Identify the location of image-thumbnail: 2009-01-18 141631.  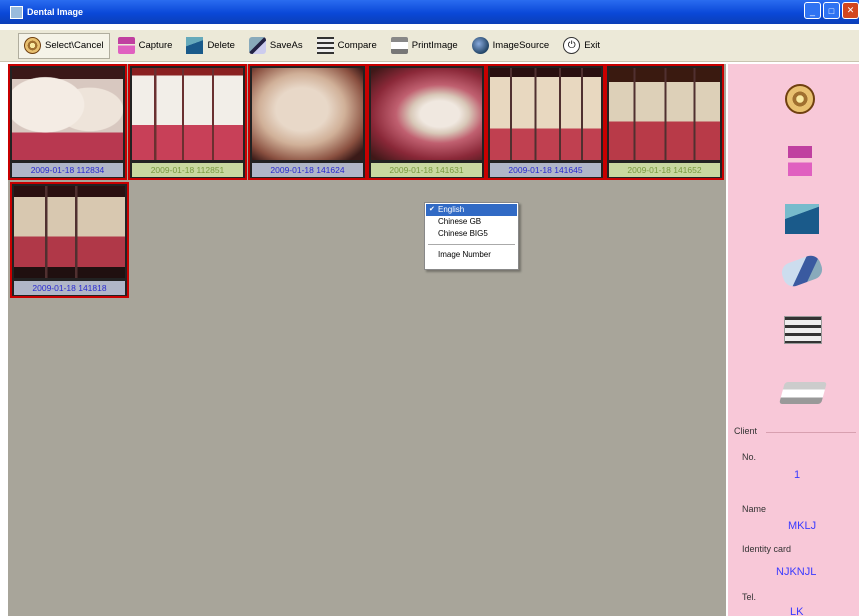
(426, 122).